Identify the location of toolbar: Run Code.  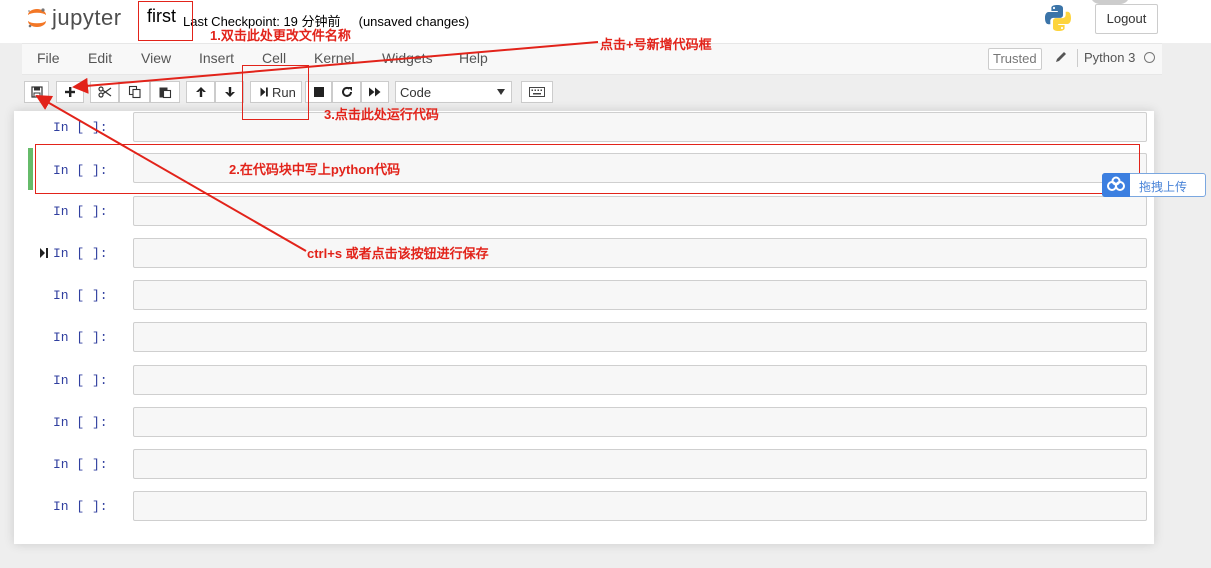
(605, 92).